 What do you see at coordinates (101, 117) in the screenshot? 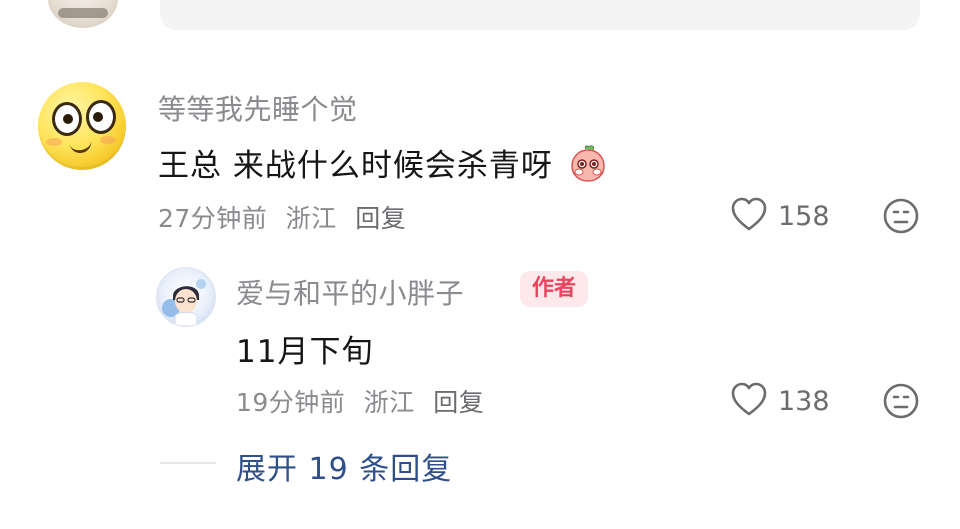
I see `avatar-eye-right` at bounding box center [101, 117].